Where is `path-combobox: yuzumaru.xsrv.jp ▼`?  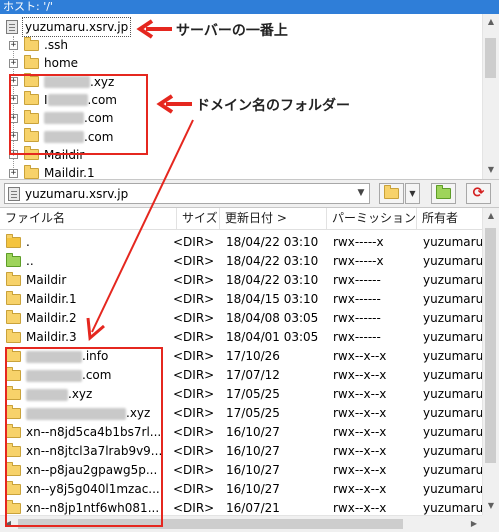 path-combobox: yuzumaru.xsrv.jp ▼ is located at coordinates (187, 193).